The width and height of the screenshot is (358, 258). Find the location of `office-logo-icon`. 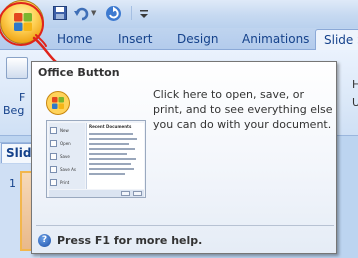

office-logo-icon is located at coordinates (58, 103).